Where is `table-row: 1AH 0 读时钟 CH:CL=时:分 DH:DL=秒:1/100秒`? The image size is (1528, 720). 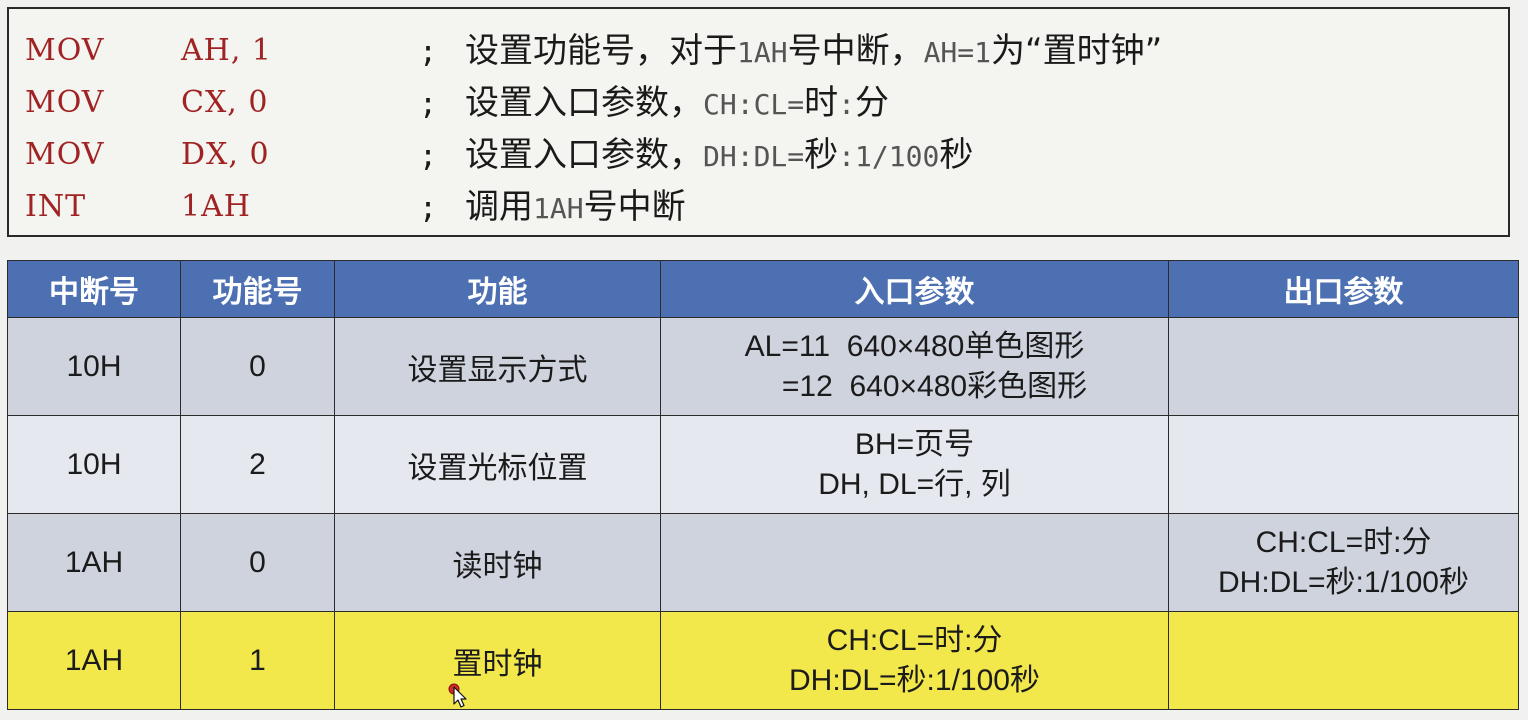
table-row: 1AH 0 读时钟 CH:CL=时:分 DH:DL=秒:1/100秒 is located at coordinates (763, 562).